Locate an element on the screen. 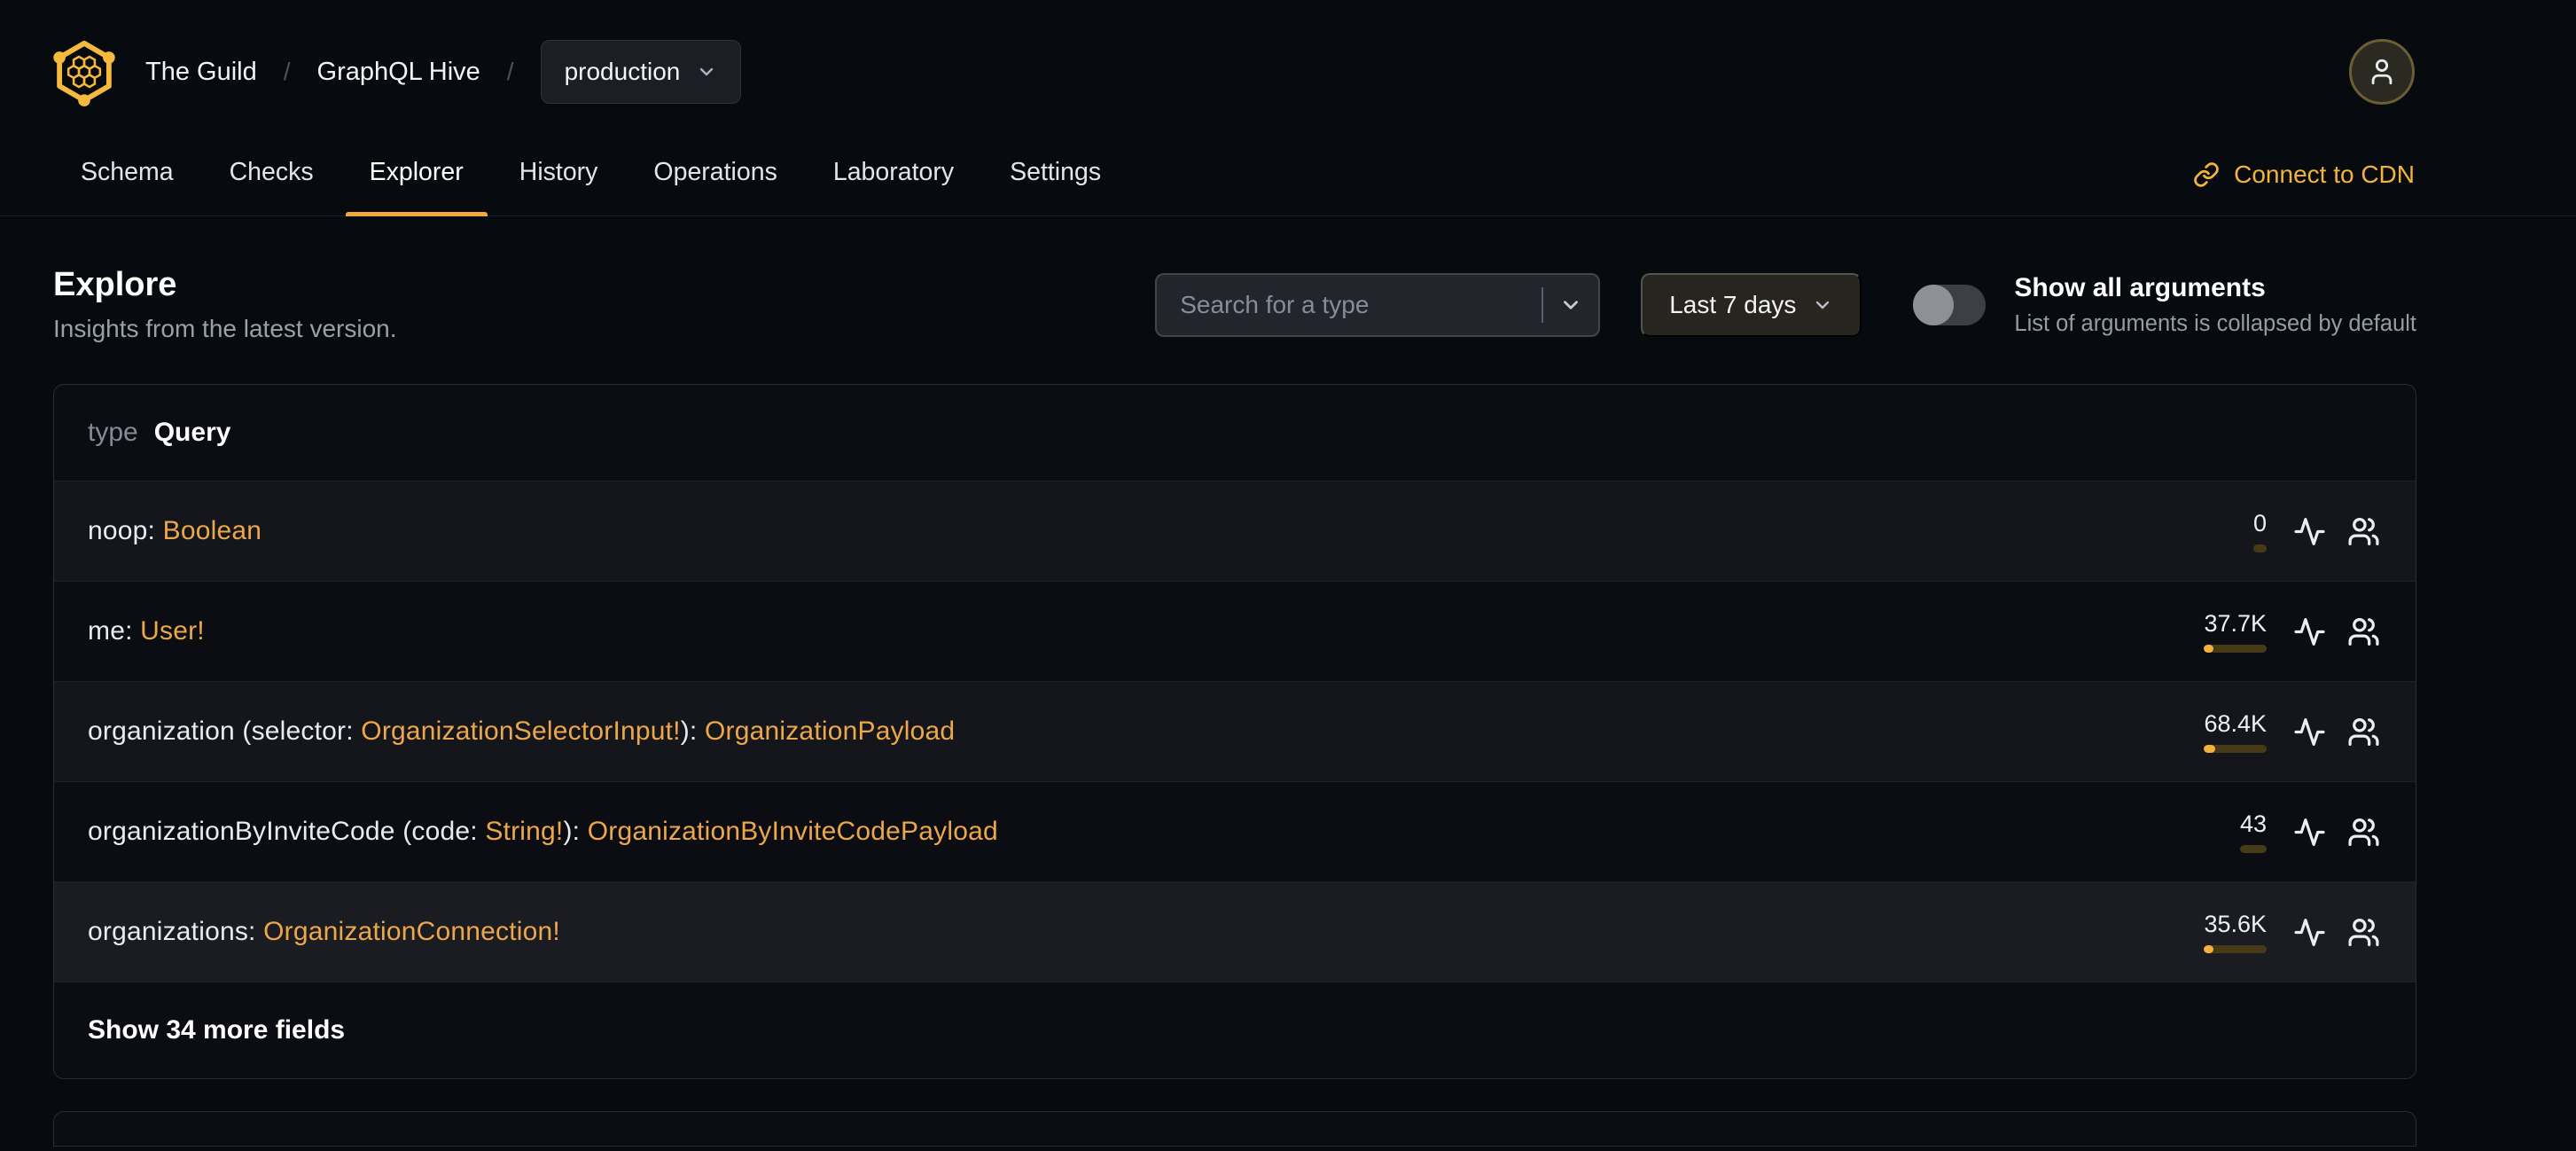 The image size is (2576, 1151). header: The Guild / GraphQL Hive / production is located at coordinates (1288, 56).